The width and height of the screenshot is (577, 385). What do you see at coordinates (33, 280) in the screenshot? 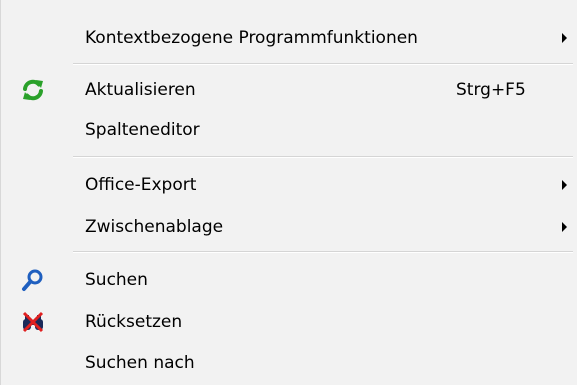
I see `search-icon` at bounding box center [33, 280].